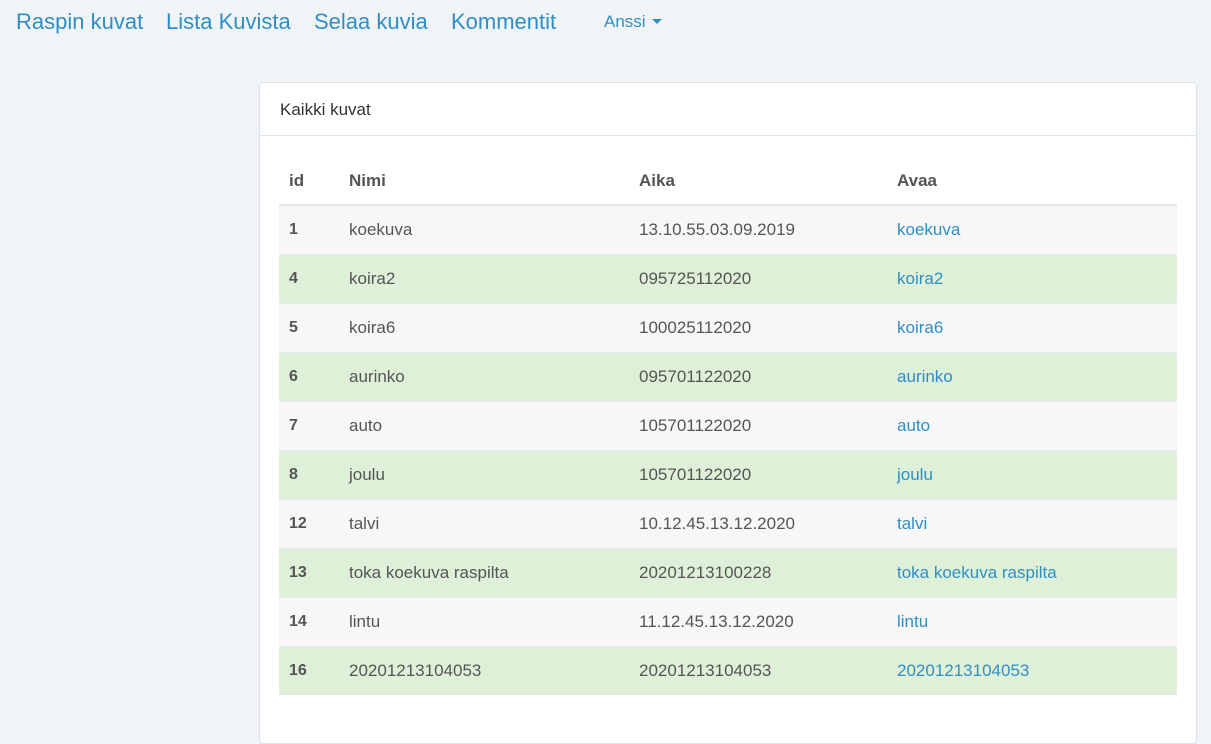 The height and width of the screenshot is (744, 1211). I want to click on table-row: 14 lintu 11.12.45.13.12.2020 lintu, so click(728, 621).